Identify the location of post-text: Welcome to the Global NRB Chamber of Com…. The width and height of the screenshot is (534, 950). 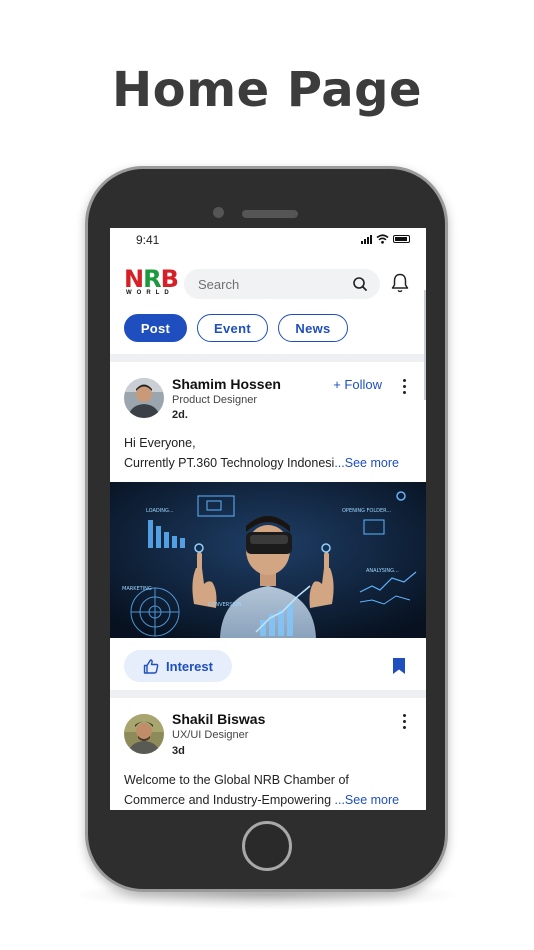
(262, 790).